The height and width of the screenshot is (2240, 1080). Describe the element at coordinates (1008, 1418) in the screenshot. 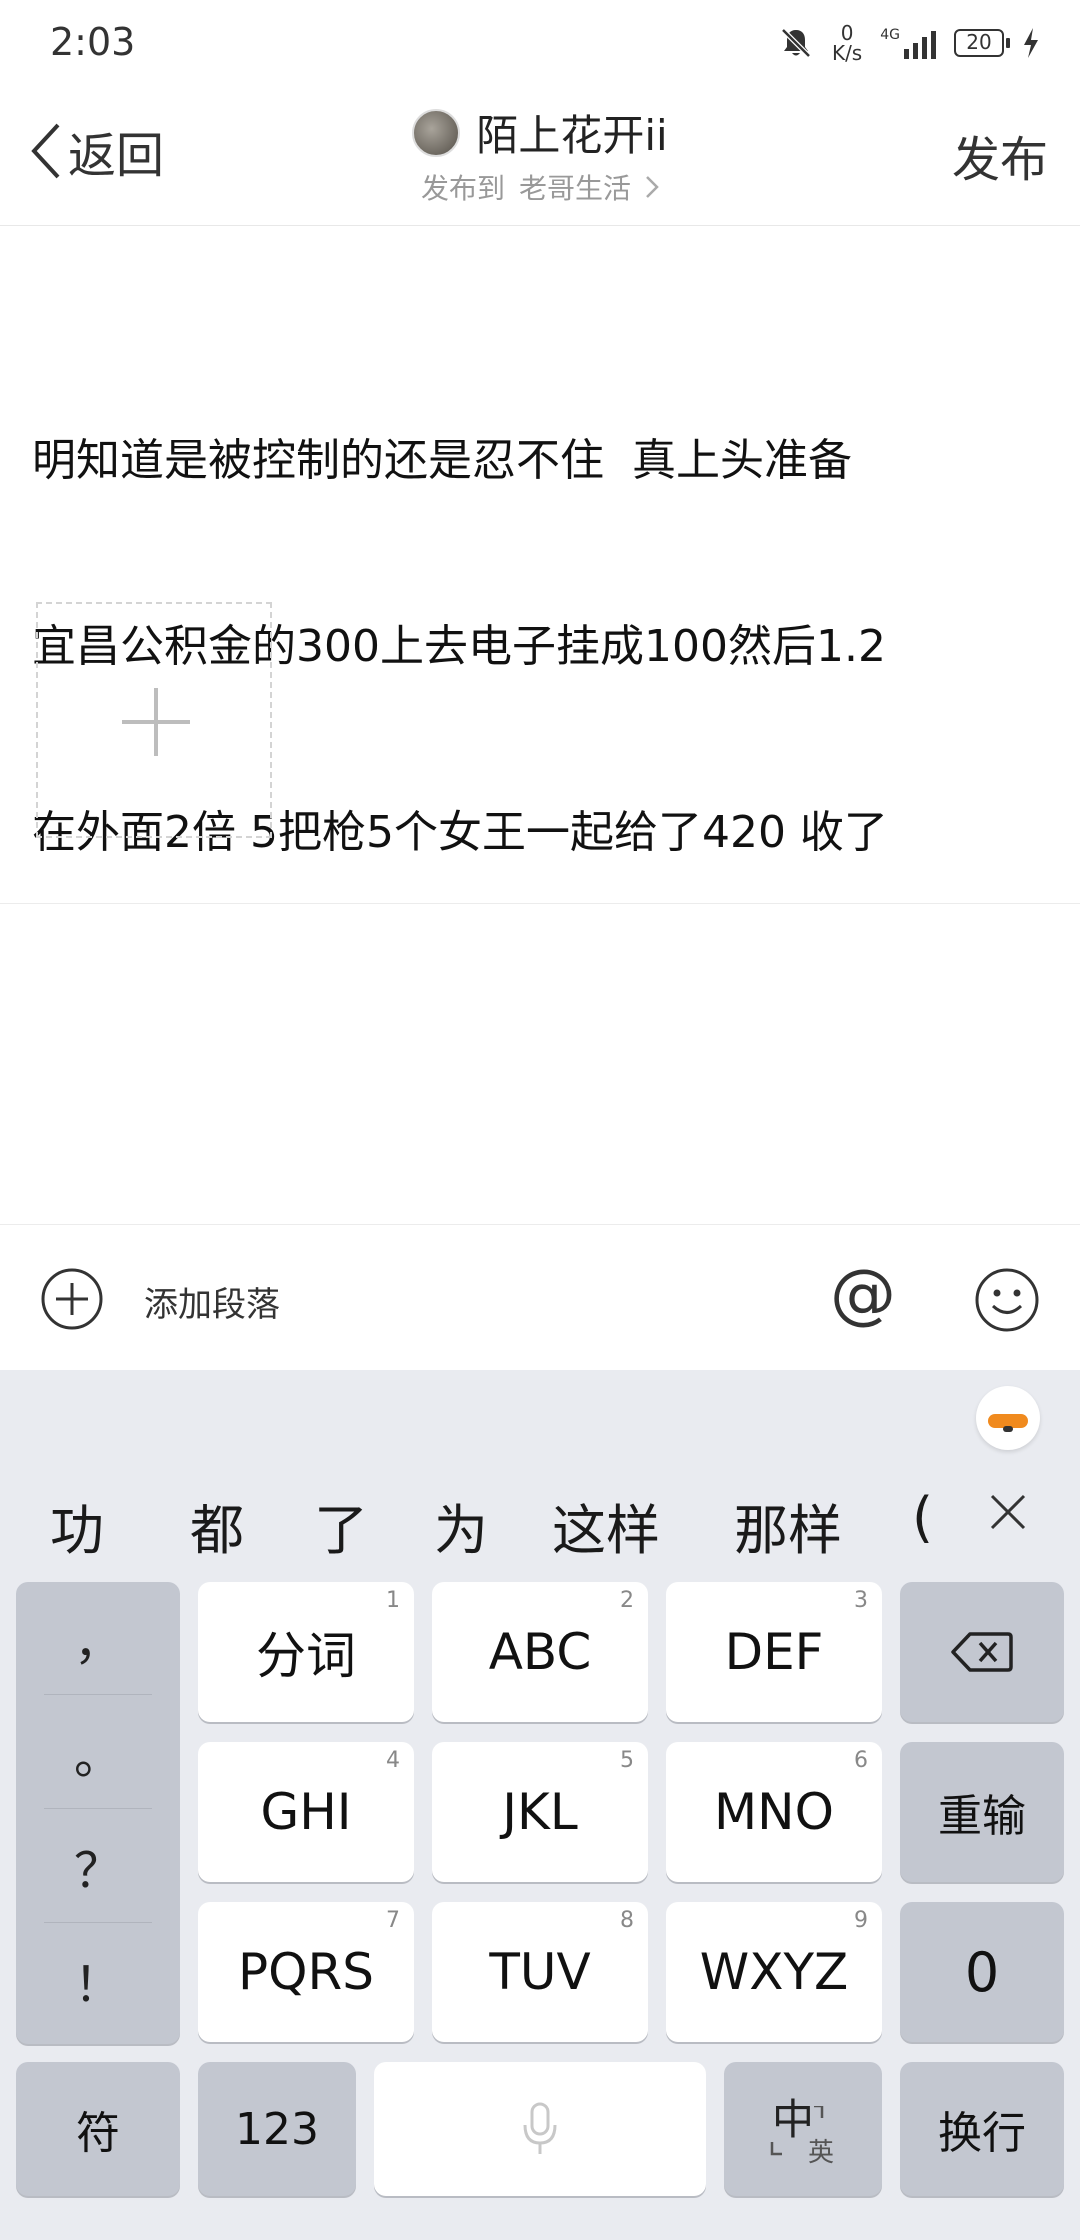

I see `keyboard-mascot-icon` at that location.